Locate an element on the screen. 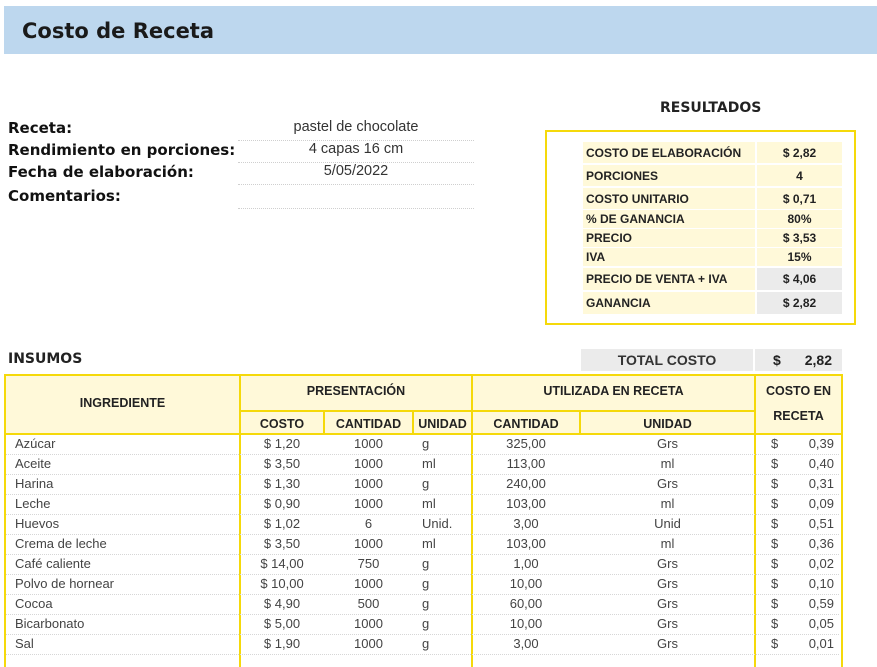 The image size is (877, 667). result-row-costo-elaboracion: COSTO DE ELABORACIÓN $ 2,82 is located at coordinates (712, 152).